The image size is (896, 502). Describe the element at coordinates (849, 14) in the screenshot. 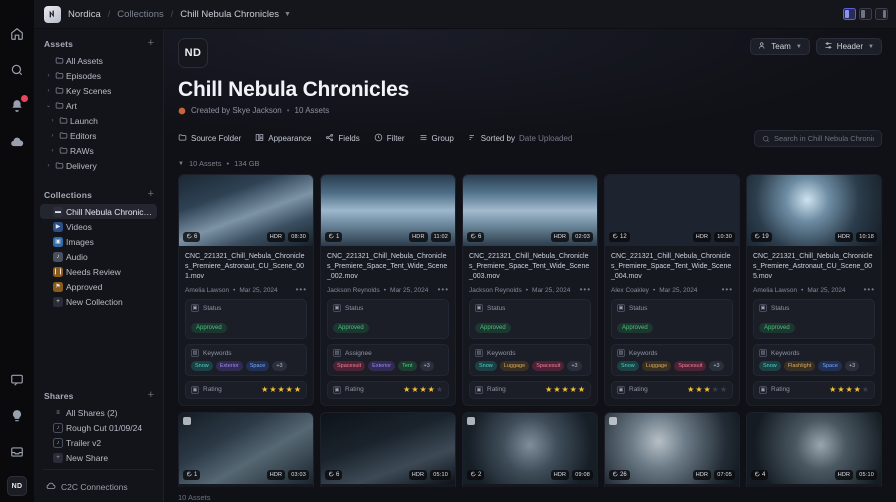

I see `left-panel-toggle` at that location.